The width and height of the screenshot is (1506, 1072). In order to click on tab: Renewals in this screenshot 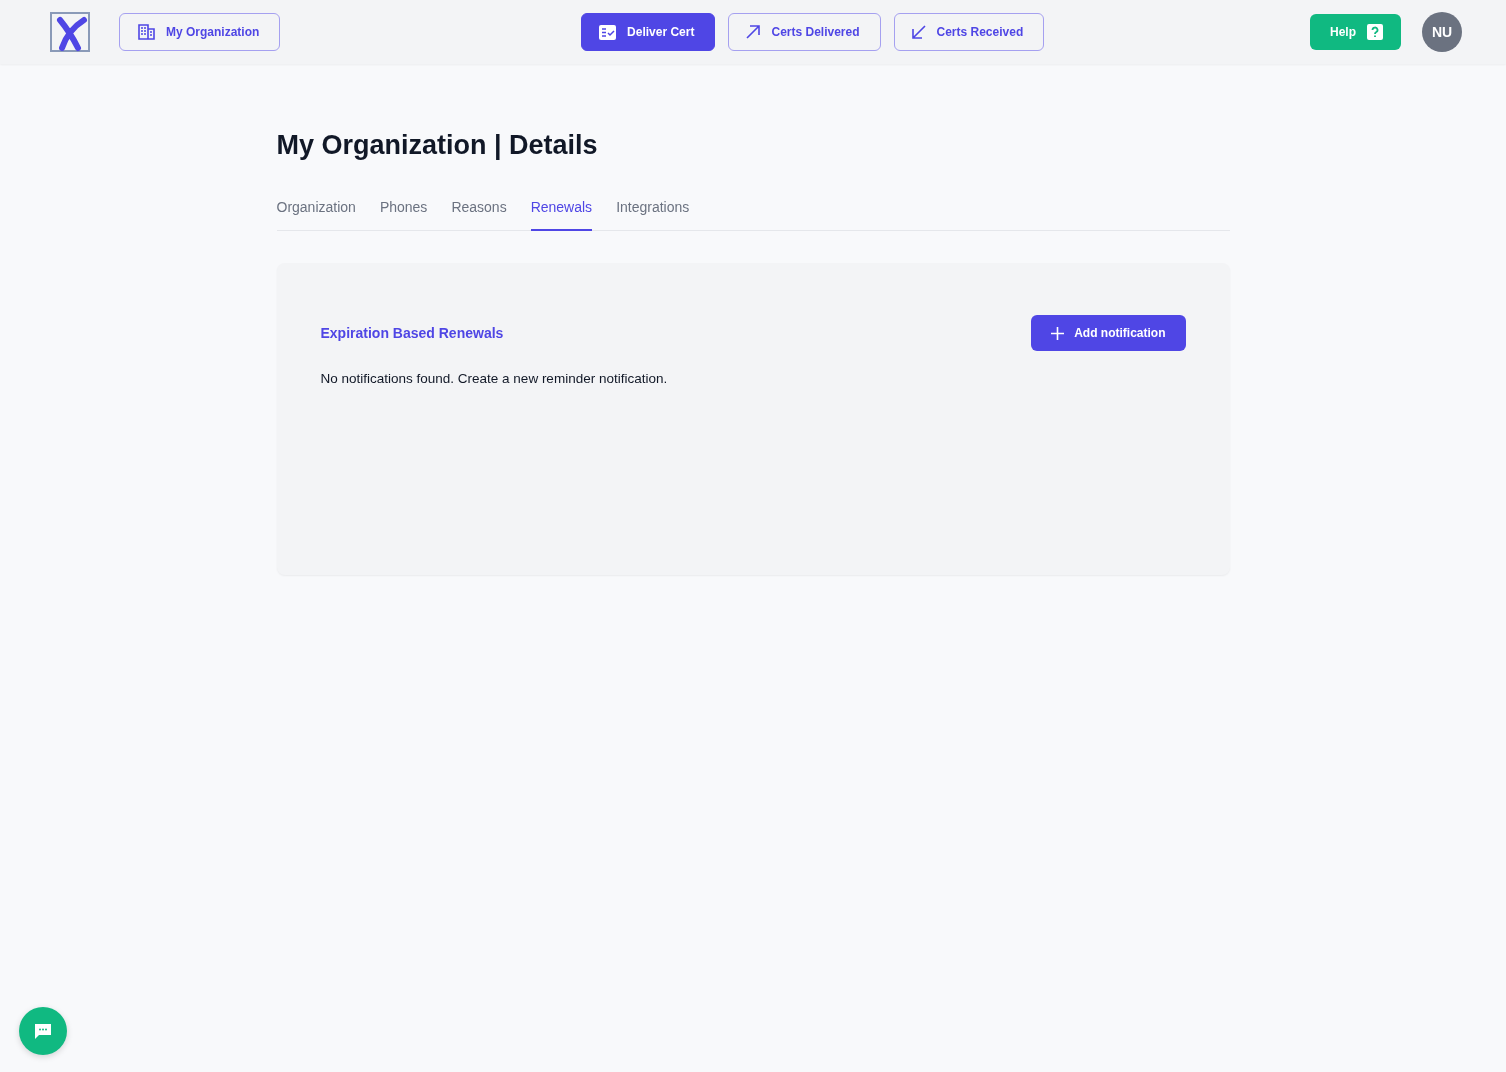, I will do `click(561, 215)`.